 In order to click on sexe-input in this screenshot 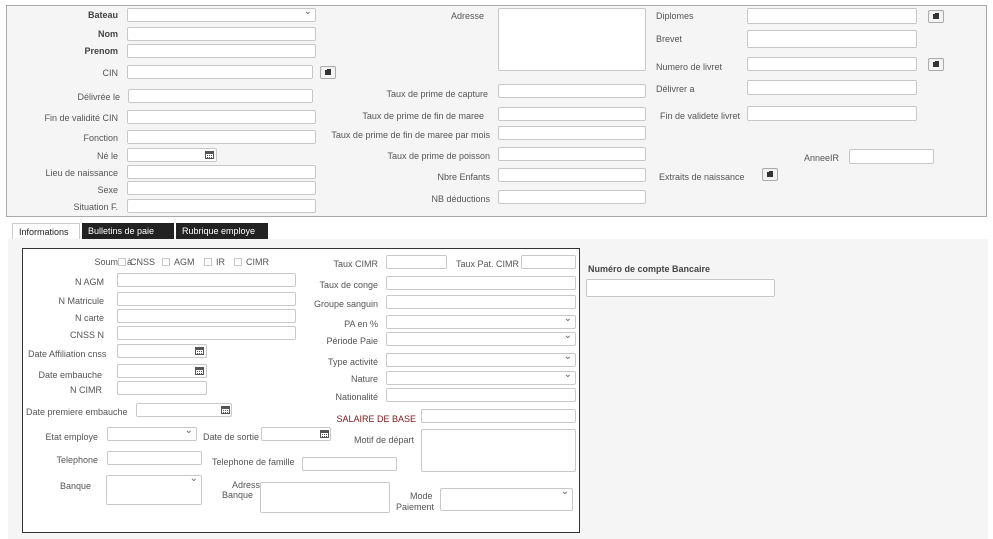, I will do `click(221, 188)`.